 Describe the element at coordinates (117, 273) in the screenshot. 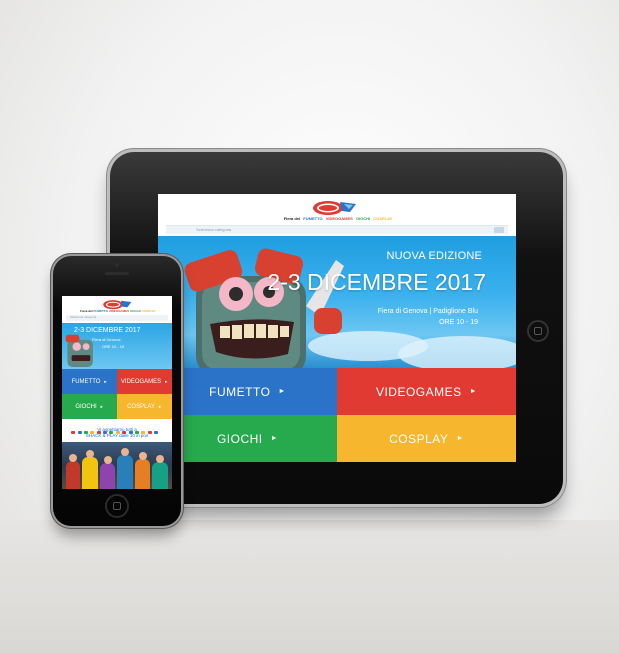

I see `phone-speaker` at that location.